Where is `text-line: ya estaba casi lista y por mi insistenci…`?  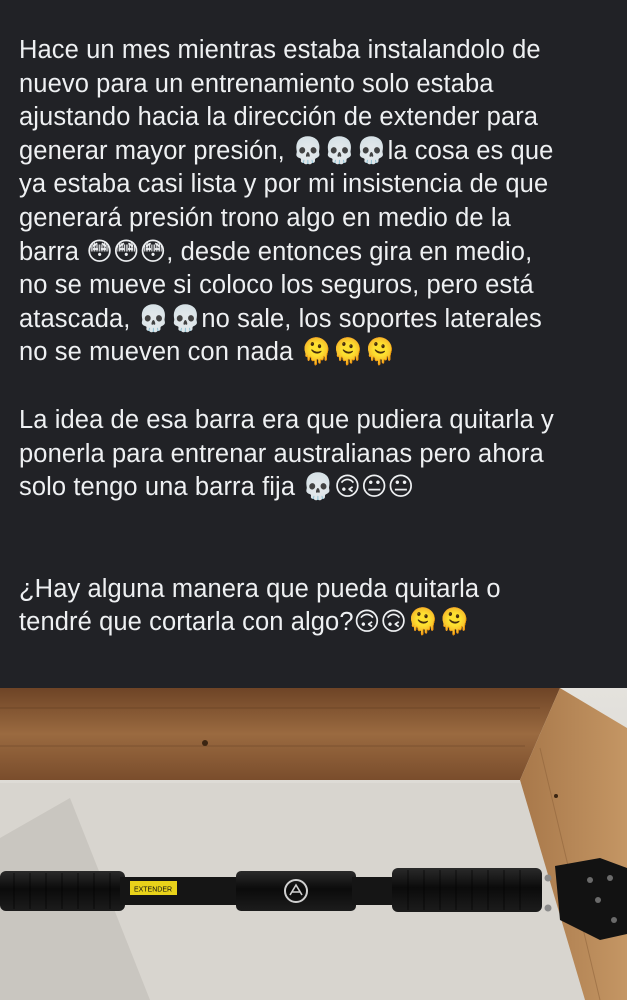
text-line: ya estaba casi lista y por mi insistenci… is located at coordinates (284, 184).